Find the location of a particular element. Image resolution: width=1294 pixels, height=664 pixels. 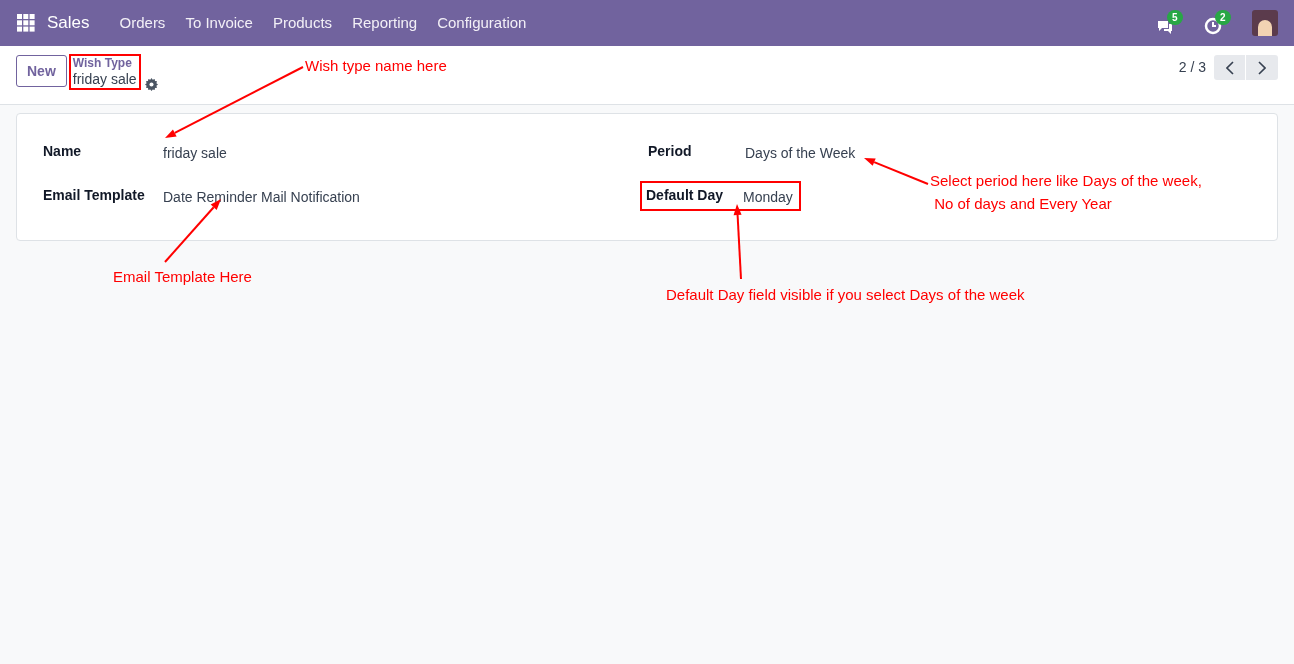

previous-button is located at coordinates (1229, 67).